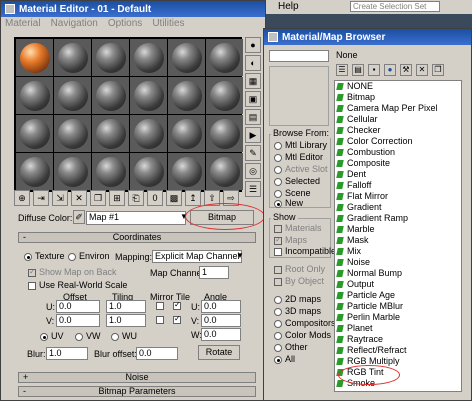  What do you see at coordinates (193, 198) in the screenshot?
I see `show-end-result-icon: ↥` at bounding box center [193, 198].